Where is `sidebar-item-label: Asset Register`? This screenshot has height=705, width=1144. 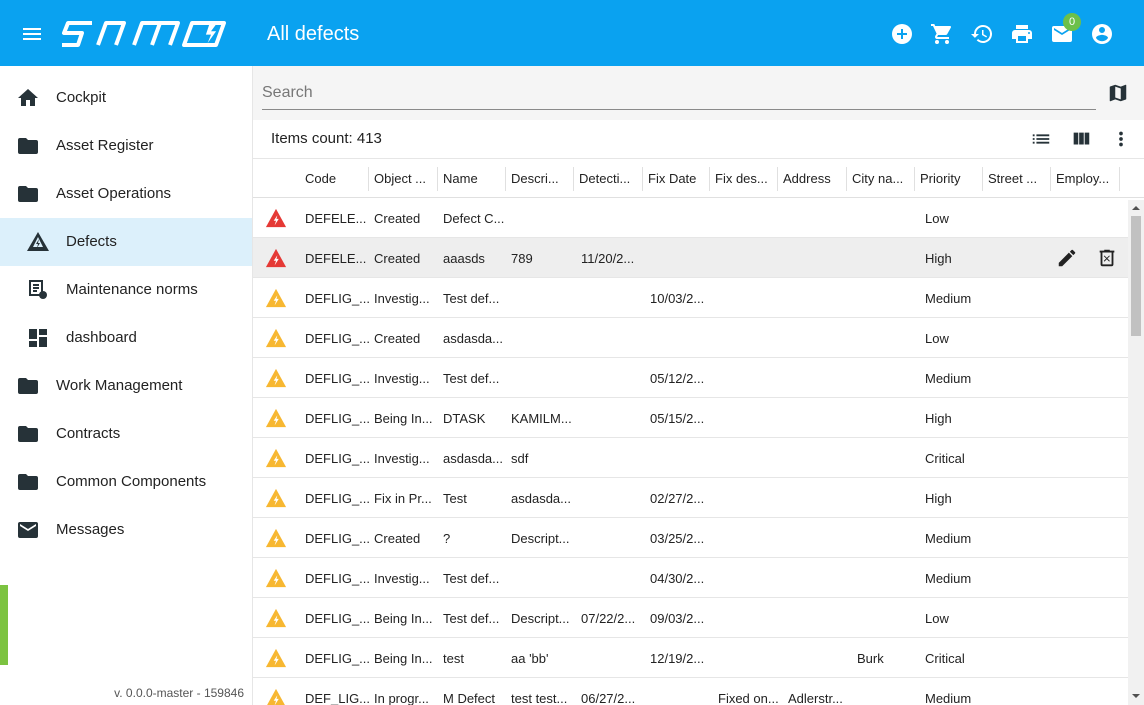
sidebar-item-label: Asset Register is located at coordinates (105, 145).